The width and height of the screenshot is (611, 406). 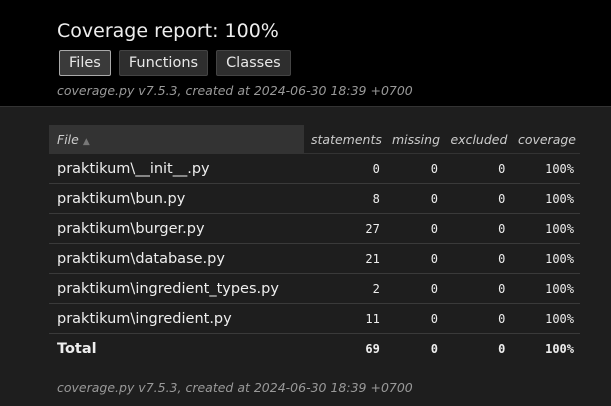 I want to click on total-statements: 69, so click(x=345, y=348).